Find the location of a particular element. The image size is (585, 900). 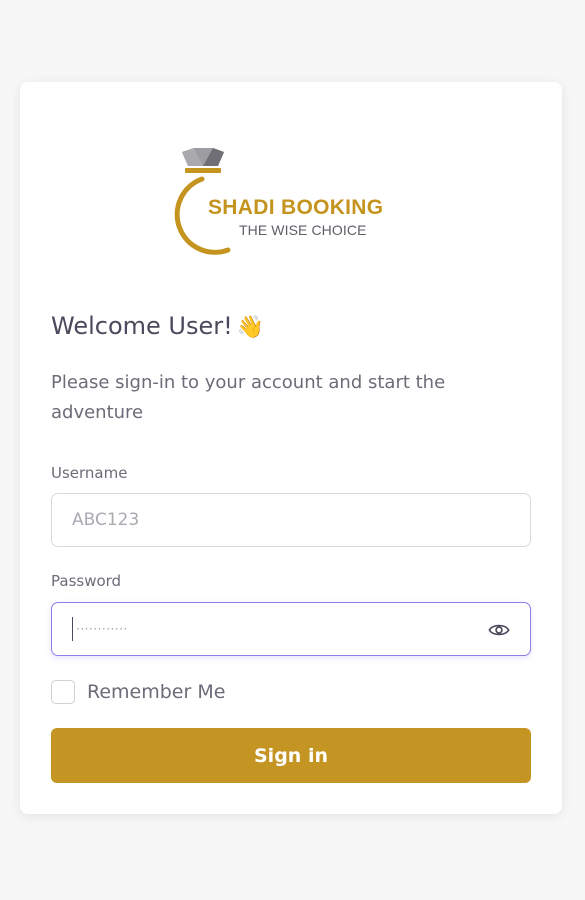

waving-hand-icon: 👋 is located at coordinates (250, 327).